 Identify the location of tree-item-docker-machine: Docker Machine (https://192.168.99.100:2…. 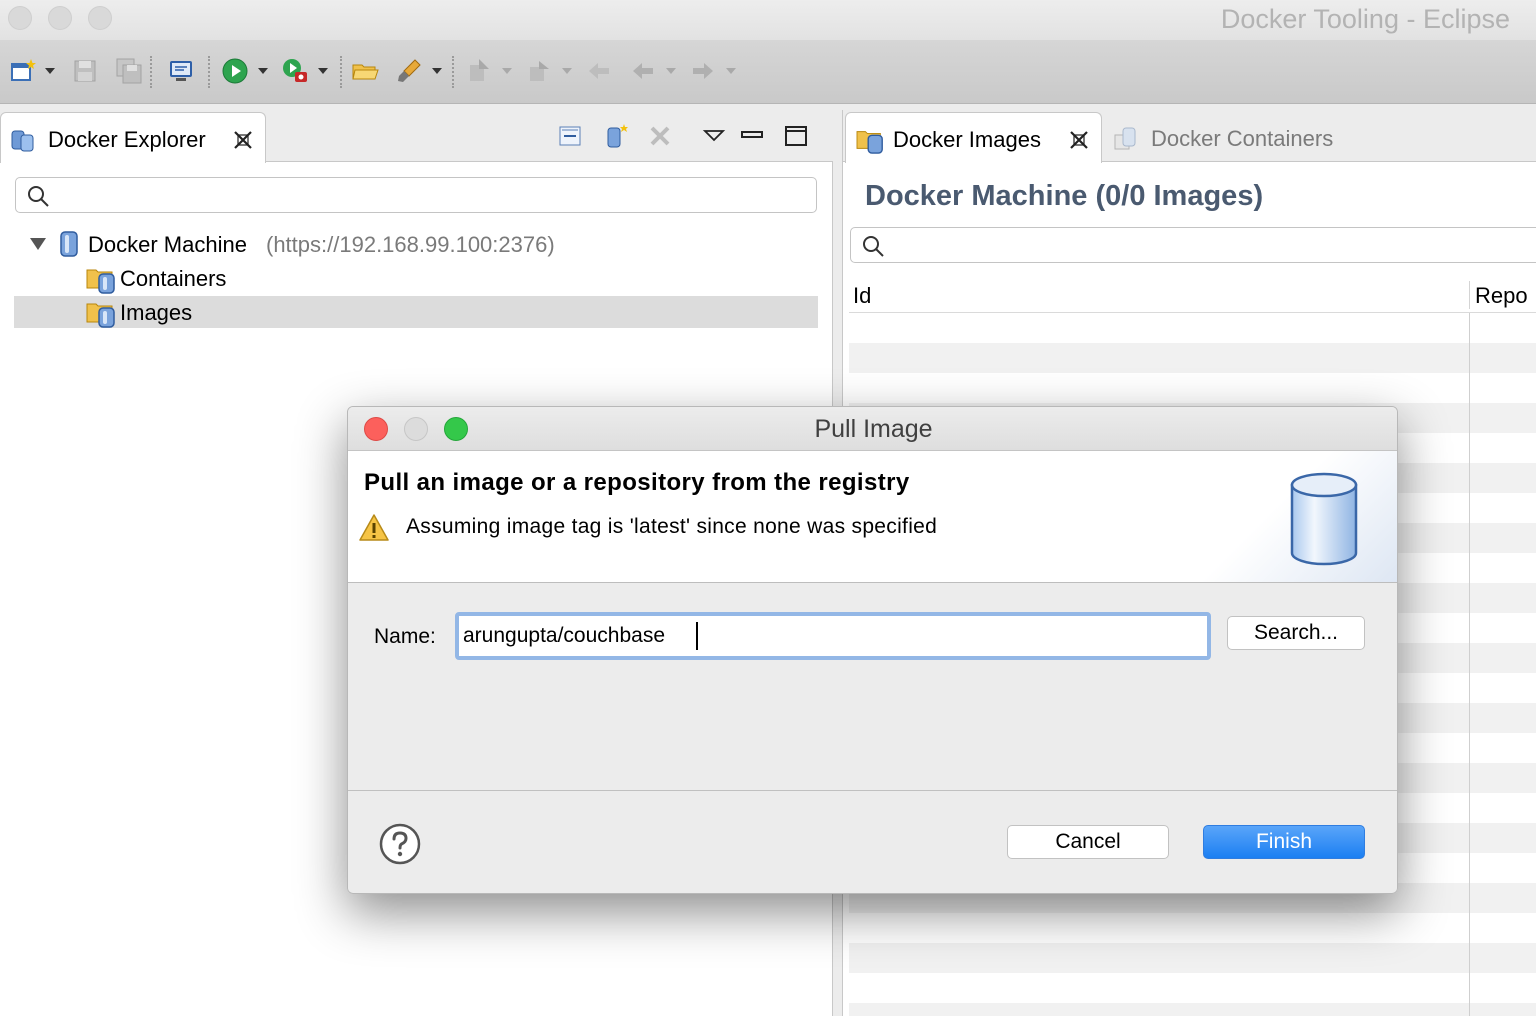
(415, 244).